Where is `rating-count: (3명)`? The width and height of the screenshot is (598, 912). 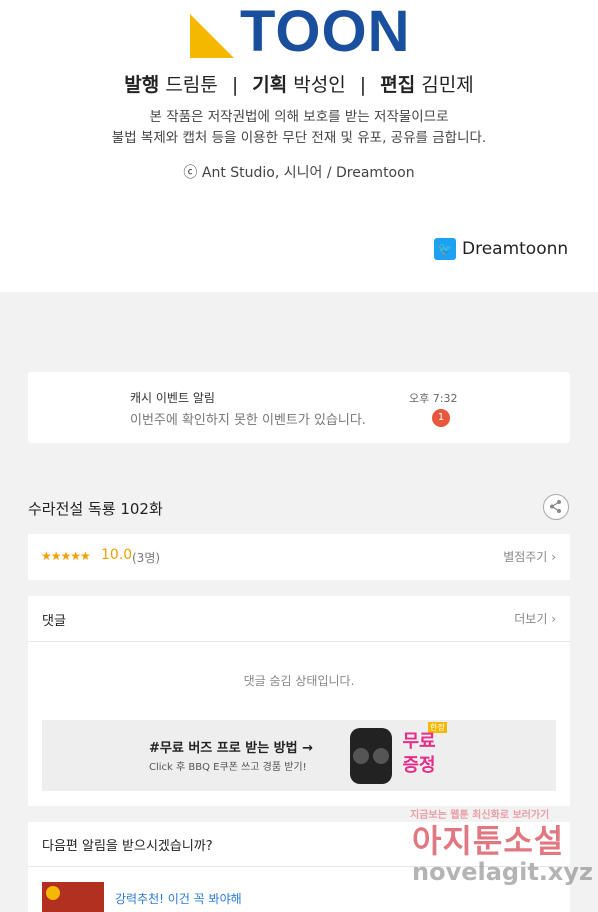 rating-count: (3명) is located at coordinates (146, 558).